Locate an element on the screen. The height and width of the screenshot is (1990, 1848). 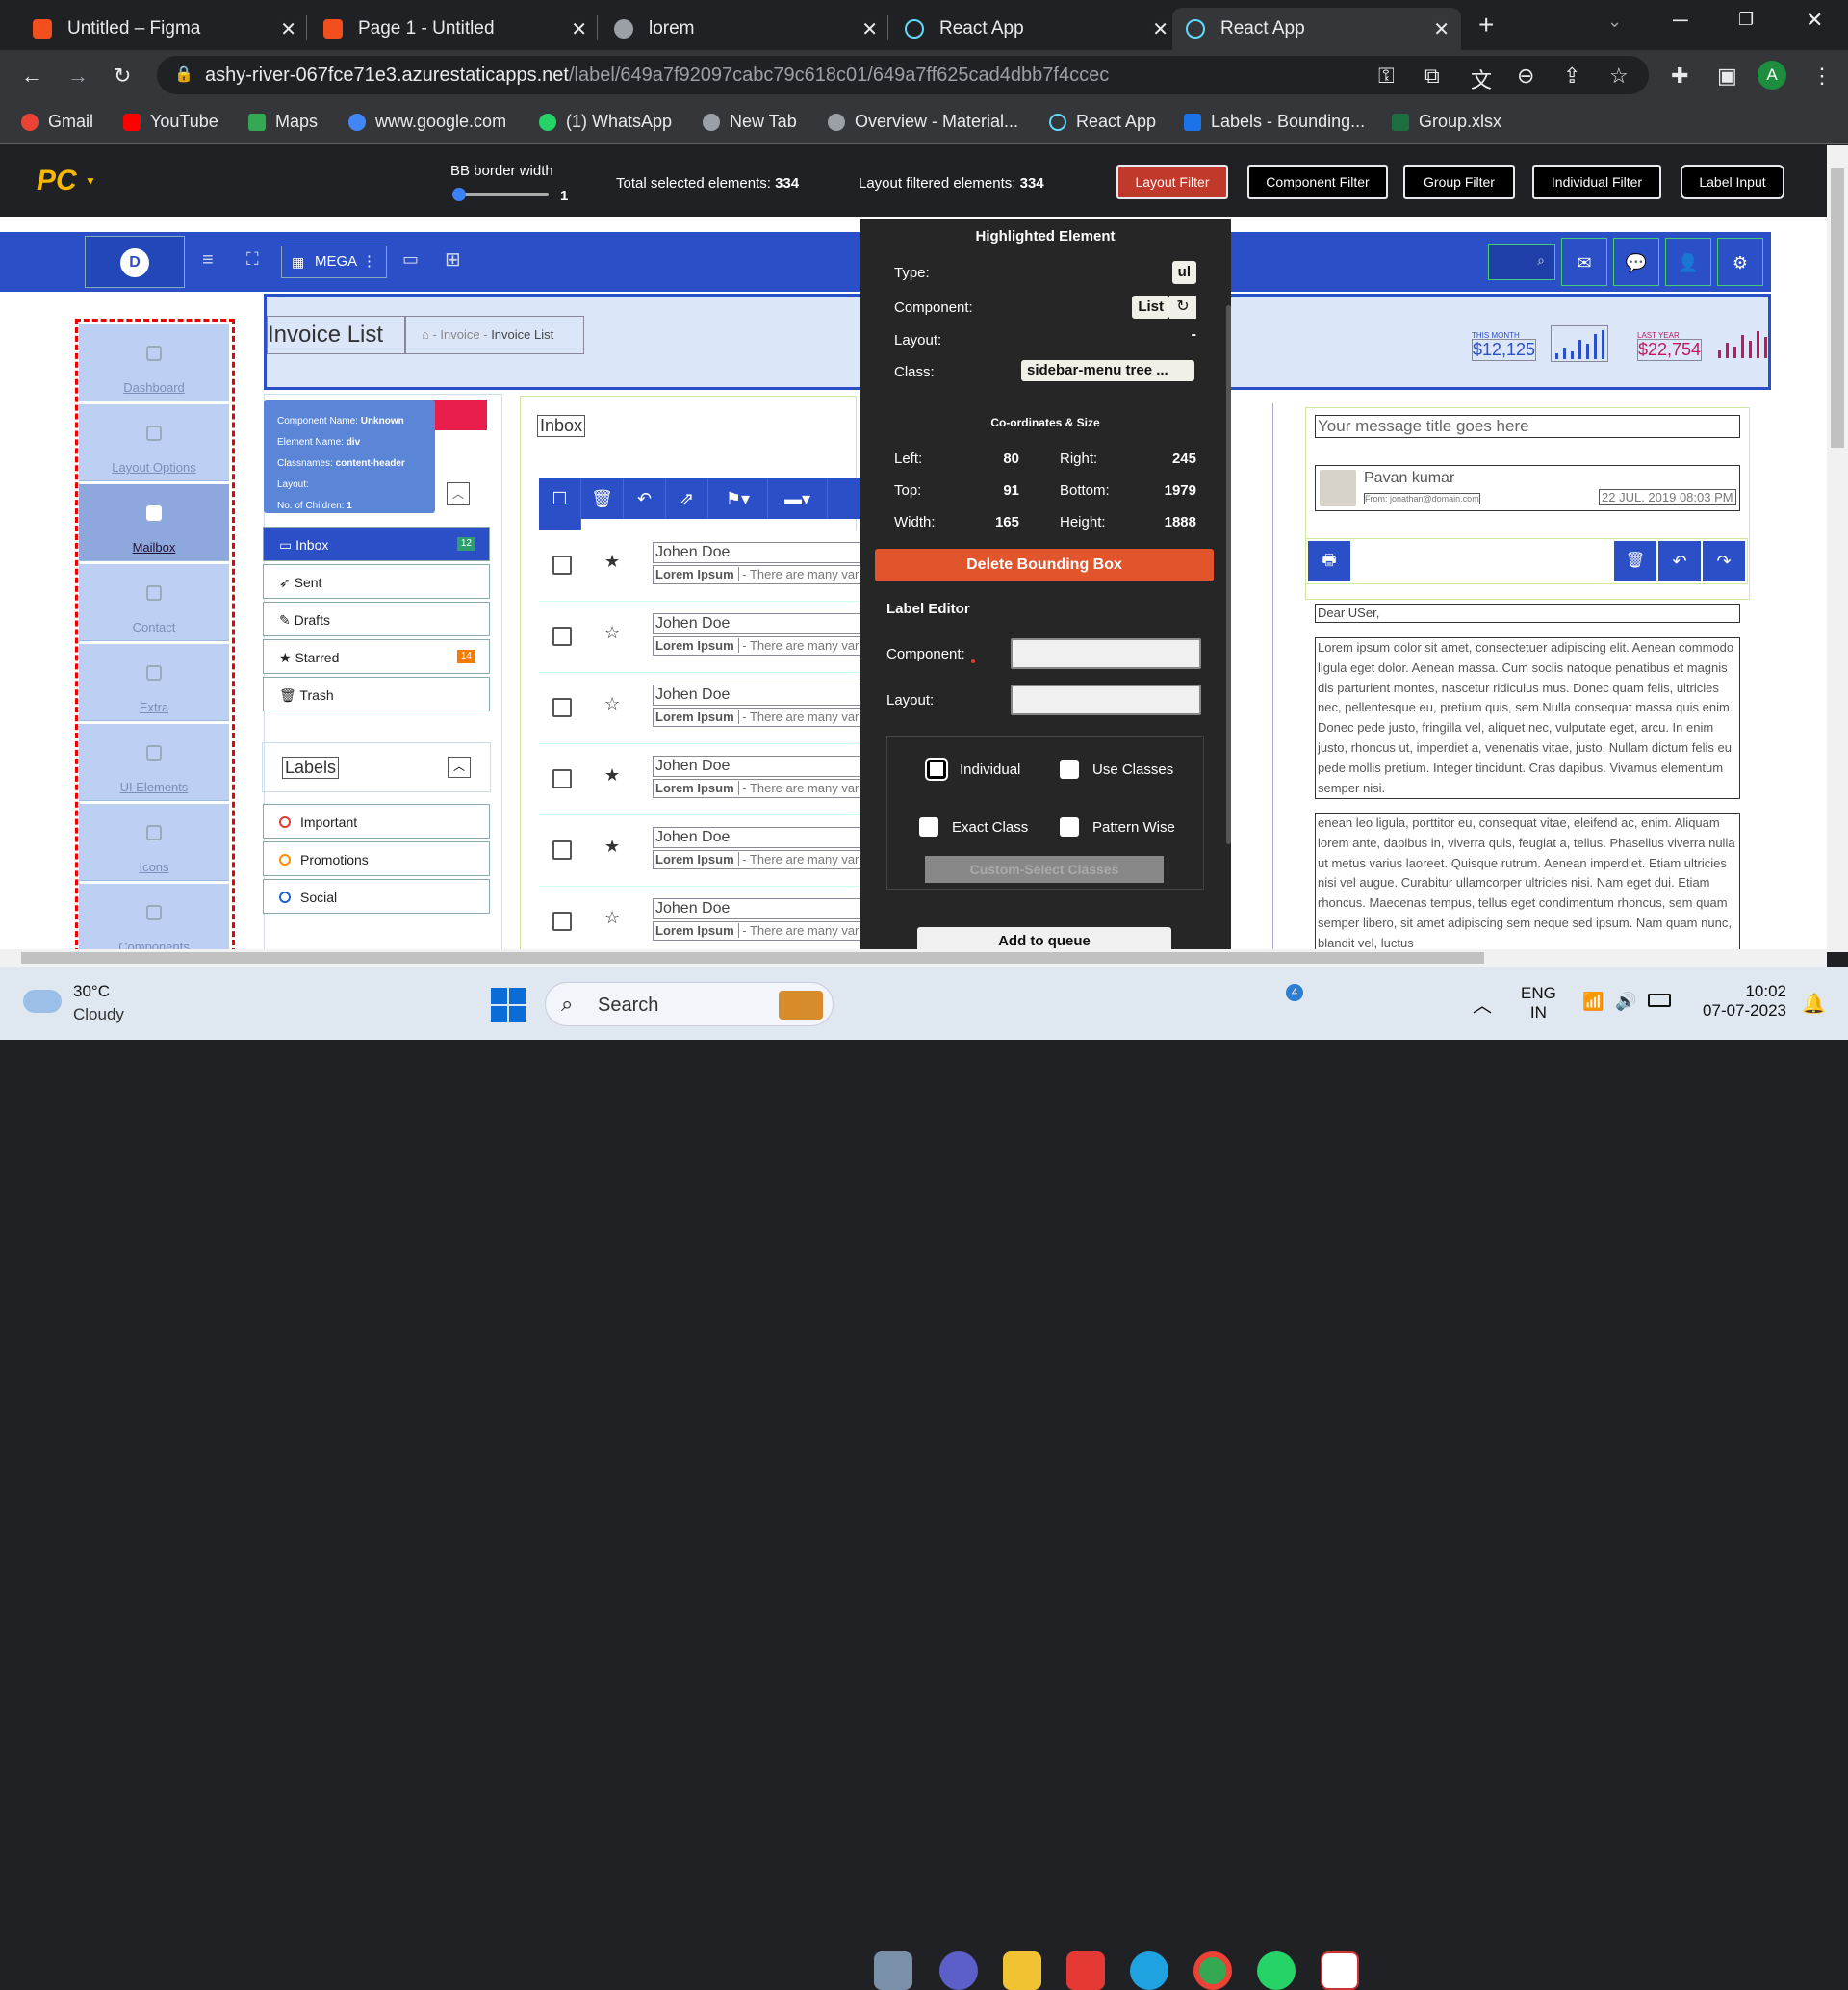
bookmark-react-app: React App is located at coordinates (1102, 122).